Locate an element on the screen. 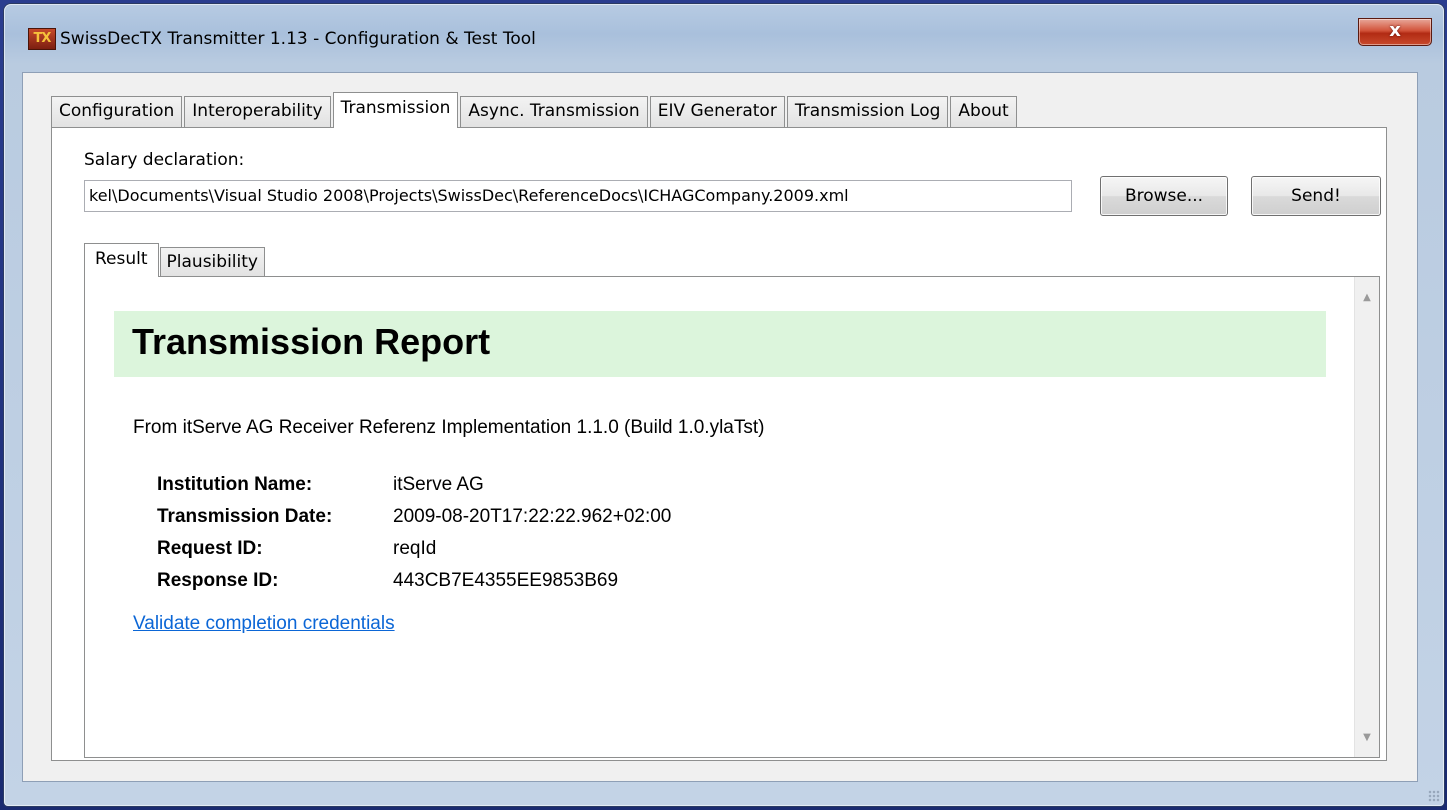 The height and width of the screenshot is (810, 1447). tab-interoperability: Interoperability is located at coordinates (257, 111).